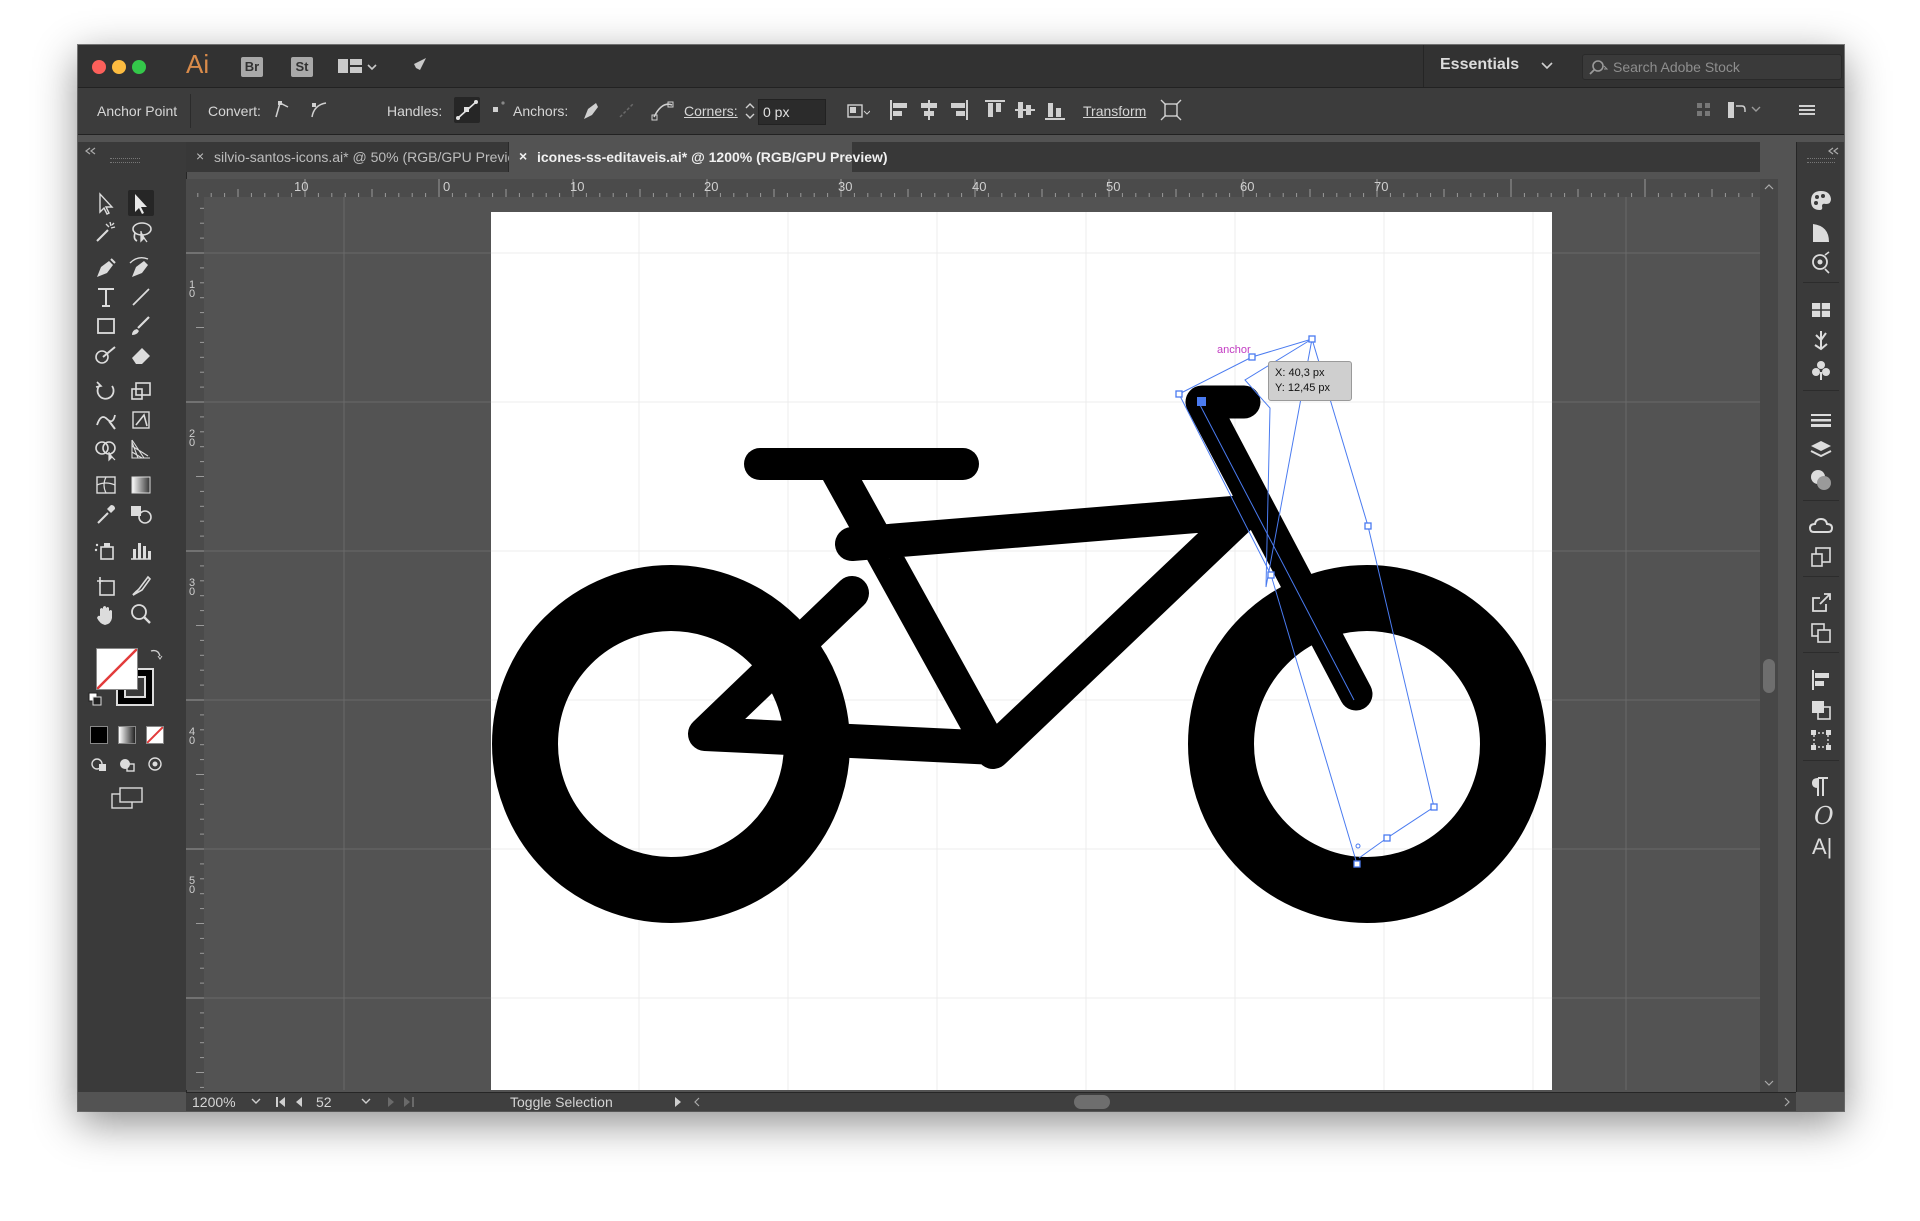 The image size is (1920, 1221). Describe the element at coordinates (1821, 527) in the screenshot. I see `creative-cloud-icon` at that location.